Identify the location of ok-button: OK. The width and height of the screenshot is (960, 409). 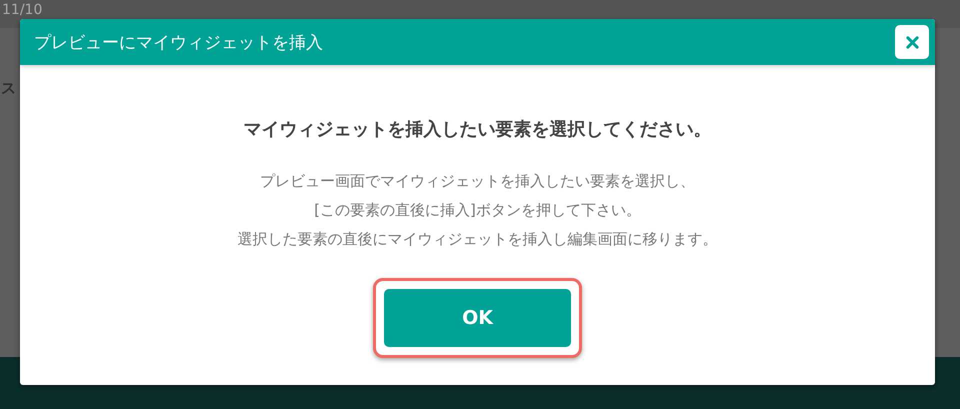
(477, 318).